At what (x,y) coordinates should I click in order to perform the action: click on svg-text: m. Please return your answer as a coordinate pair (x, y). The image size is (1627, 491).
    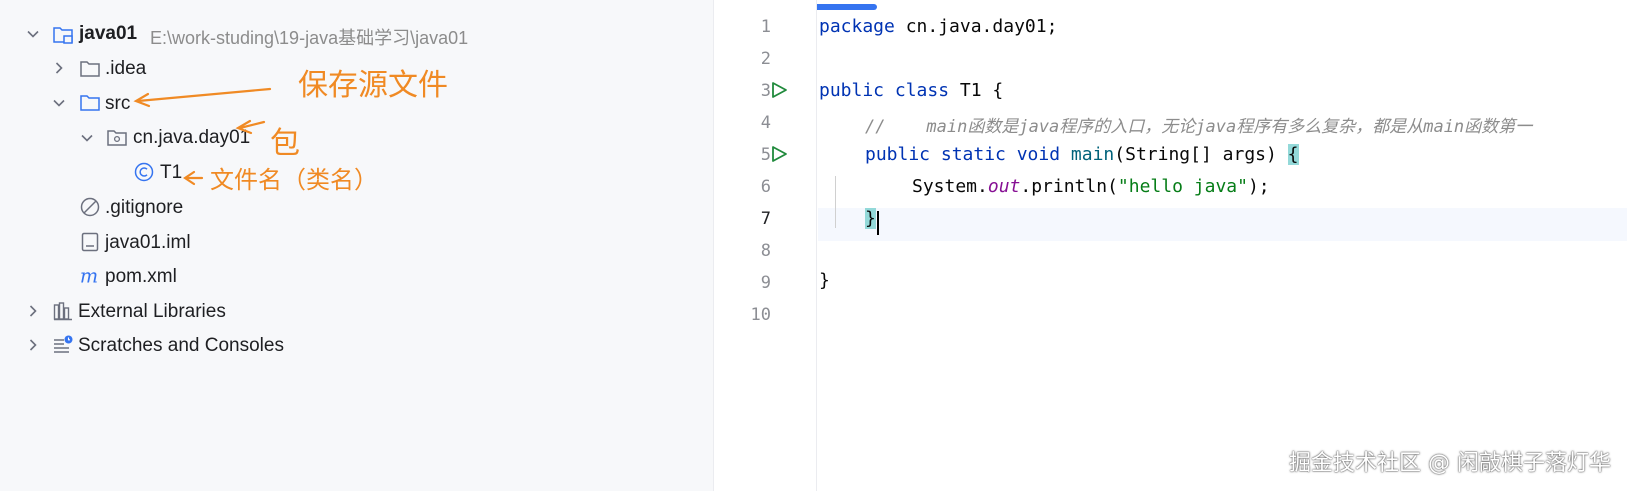
    Looking at the image, I should click on (89, 276).